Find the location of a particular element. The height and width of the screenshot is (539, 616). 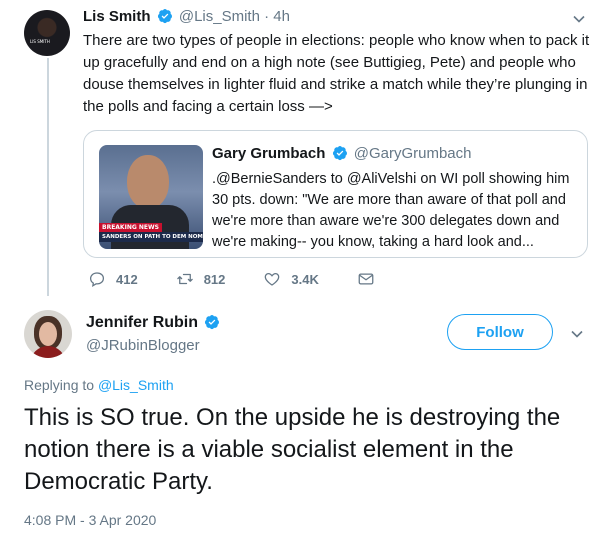

tweet2-author-row: Jennifer Rubin is located at coordinates (154, 323).